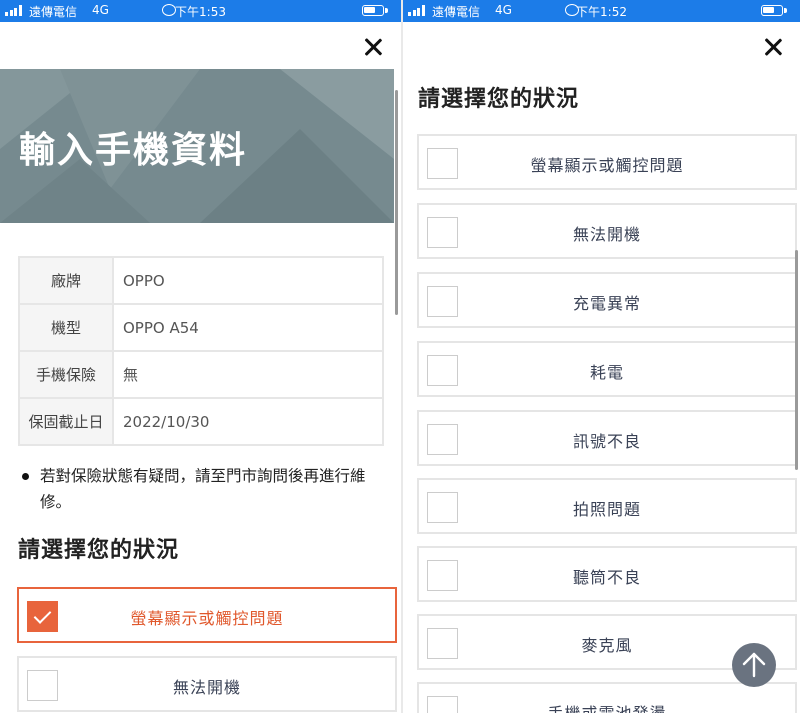 This screenshot has height=713, width=800. I want to click on bullet-icon, so click(25, 476).